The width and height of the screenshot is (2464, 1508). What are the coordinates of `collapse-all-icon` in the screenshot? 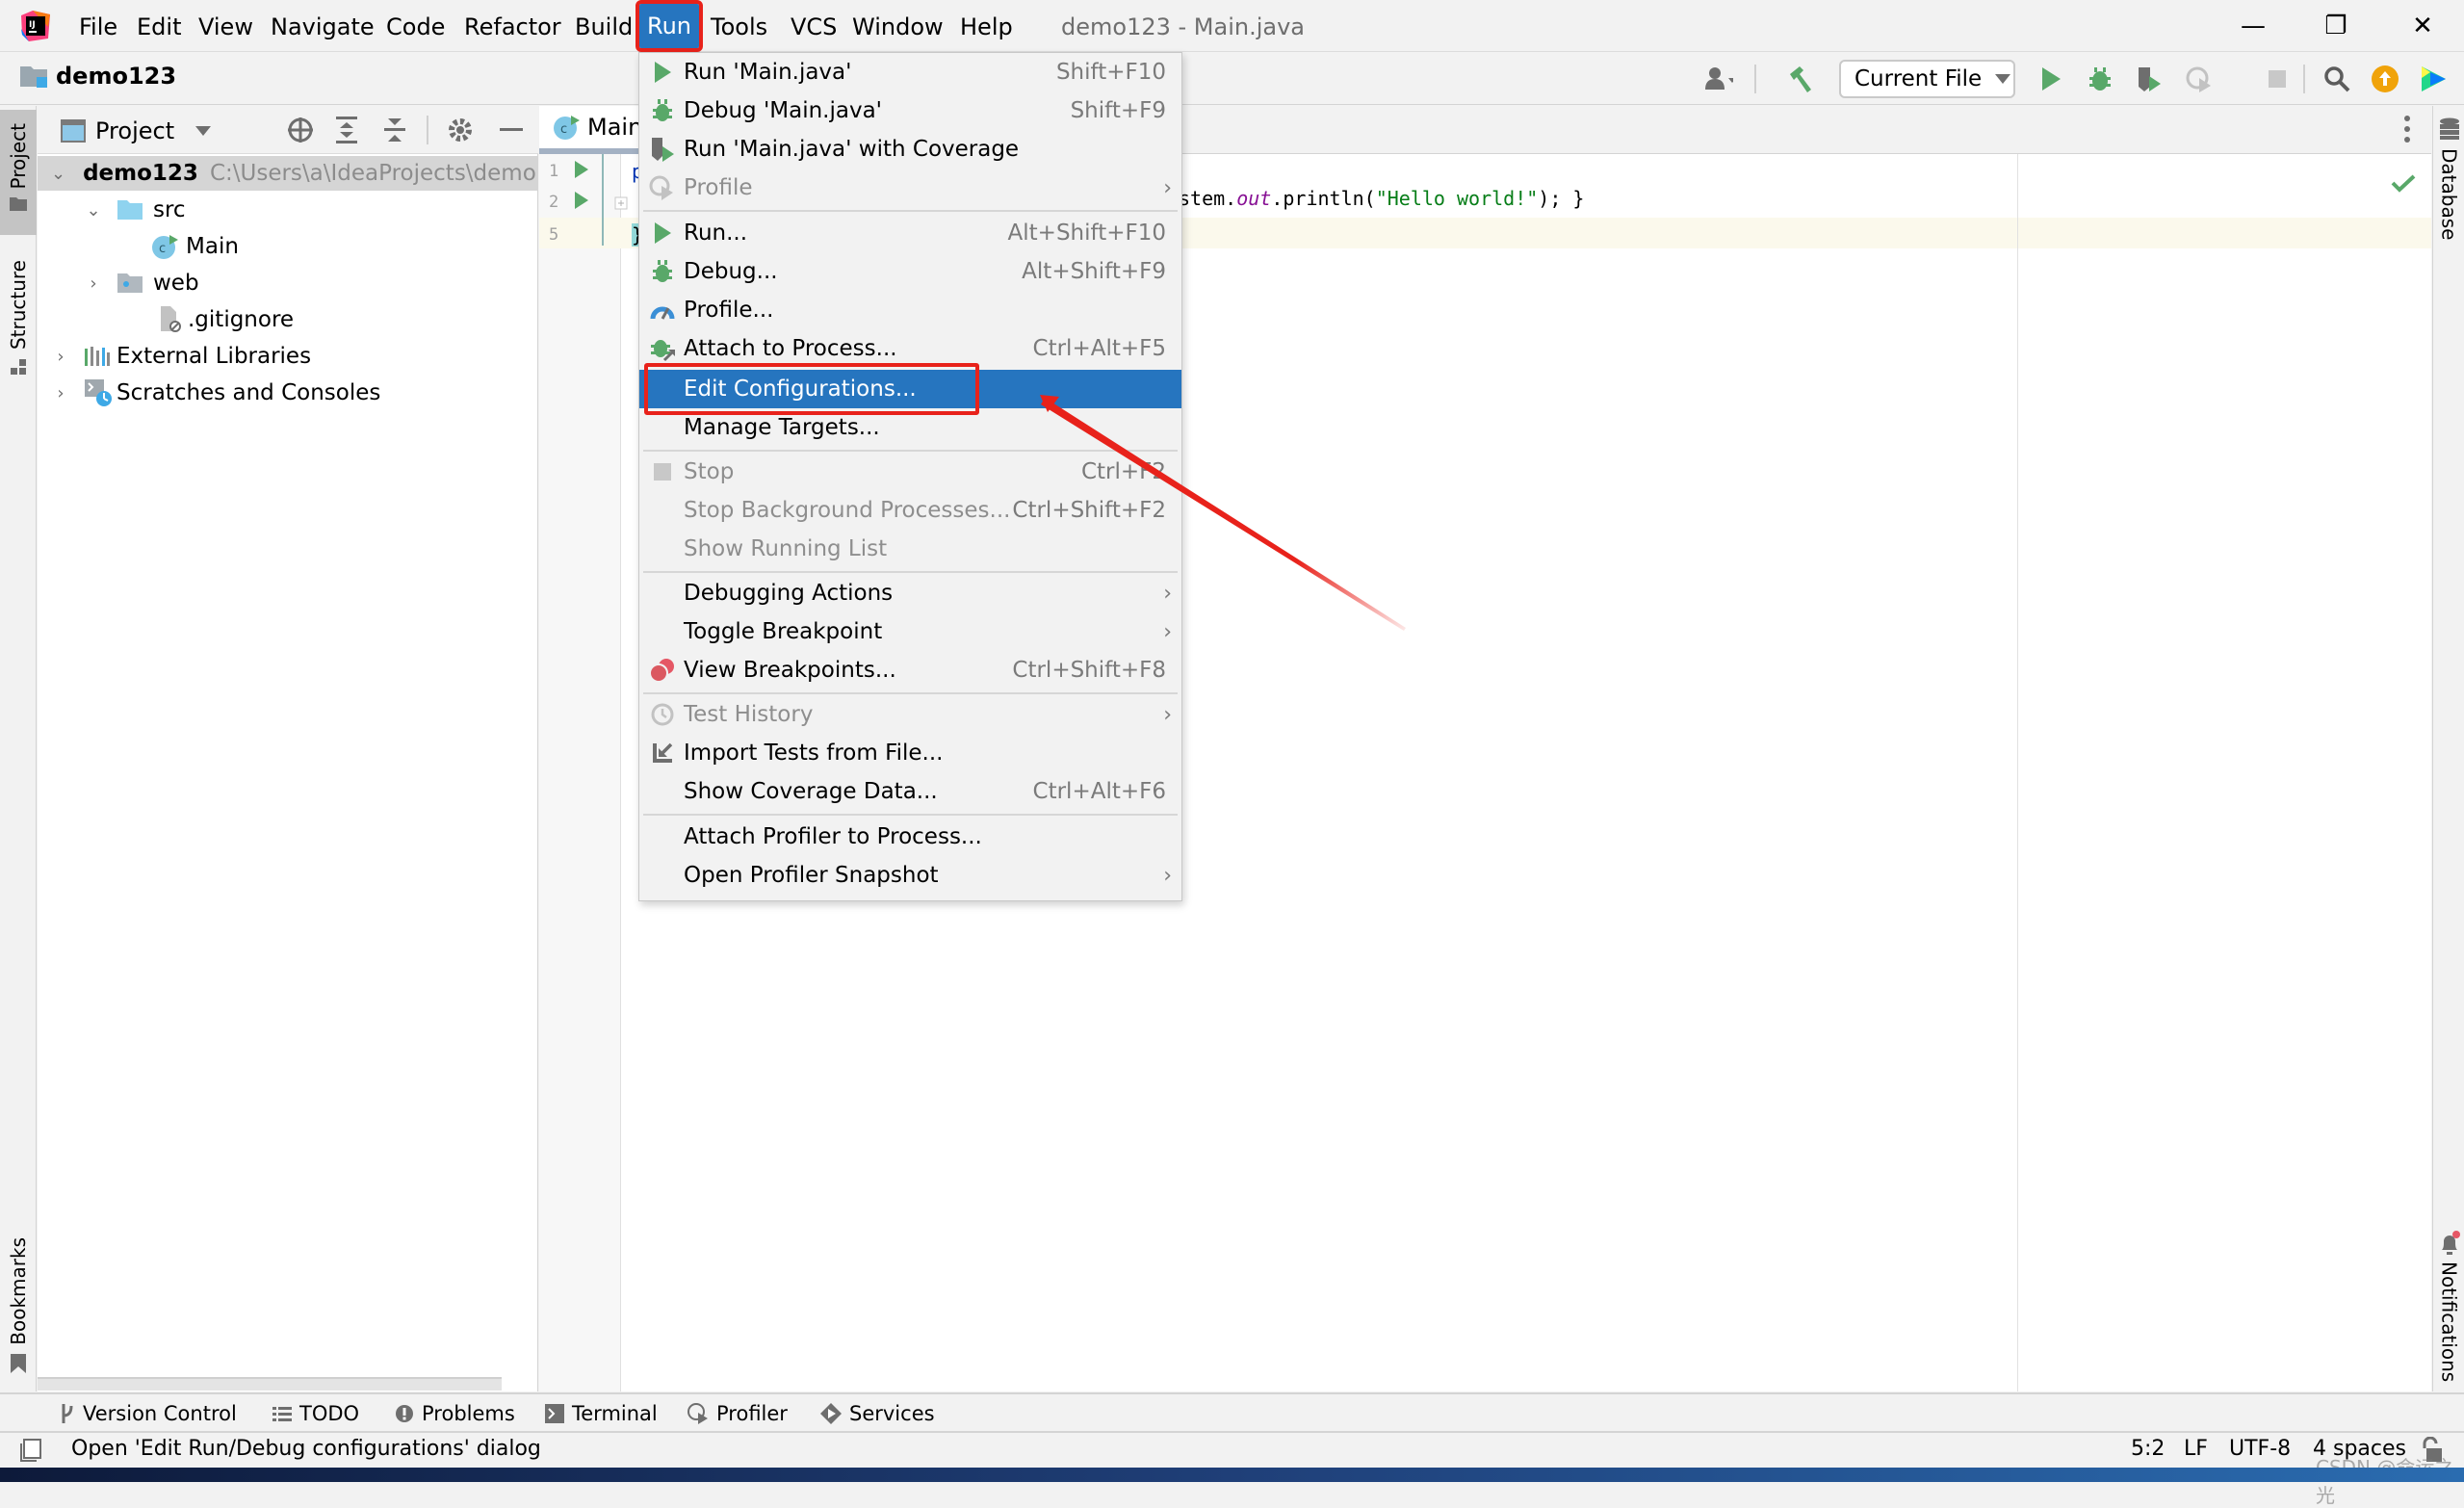 It's located at (394, 132).